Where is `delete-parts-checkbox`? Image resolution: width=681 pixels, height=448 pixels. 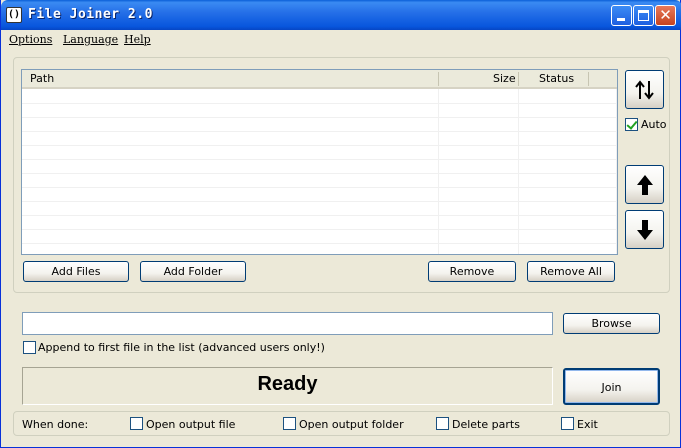 delete-parts-checkbox is located at coordinates (442, 423).